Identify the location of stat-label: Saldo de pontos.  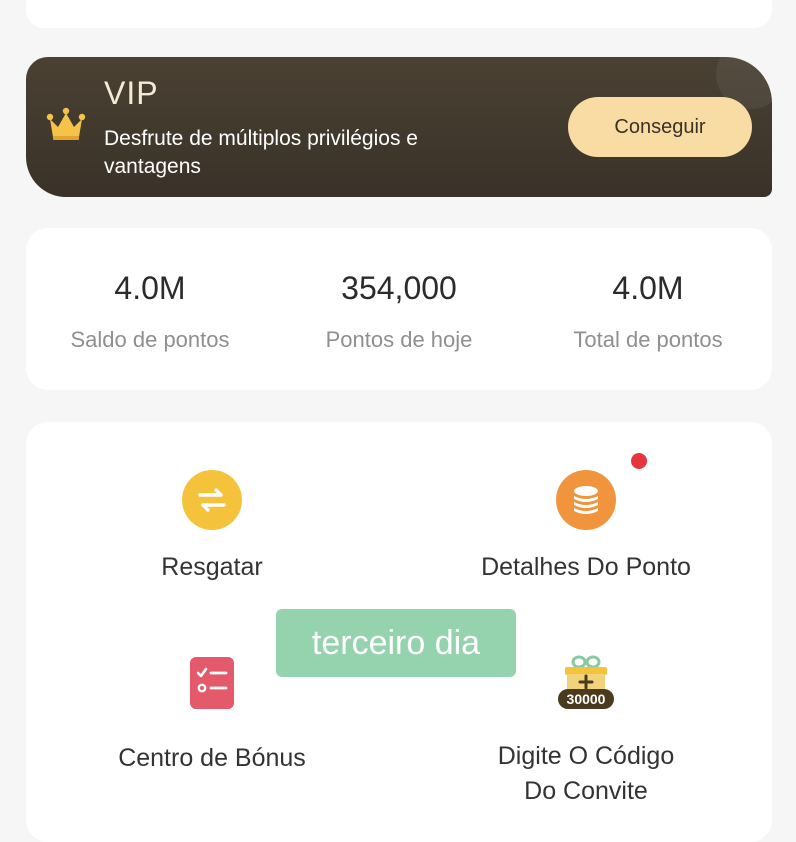
(150, 339).